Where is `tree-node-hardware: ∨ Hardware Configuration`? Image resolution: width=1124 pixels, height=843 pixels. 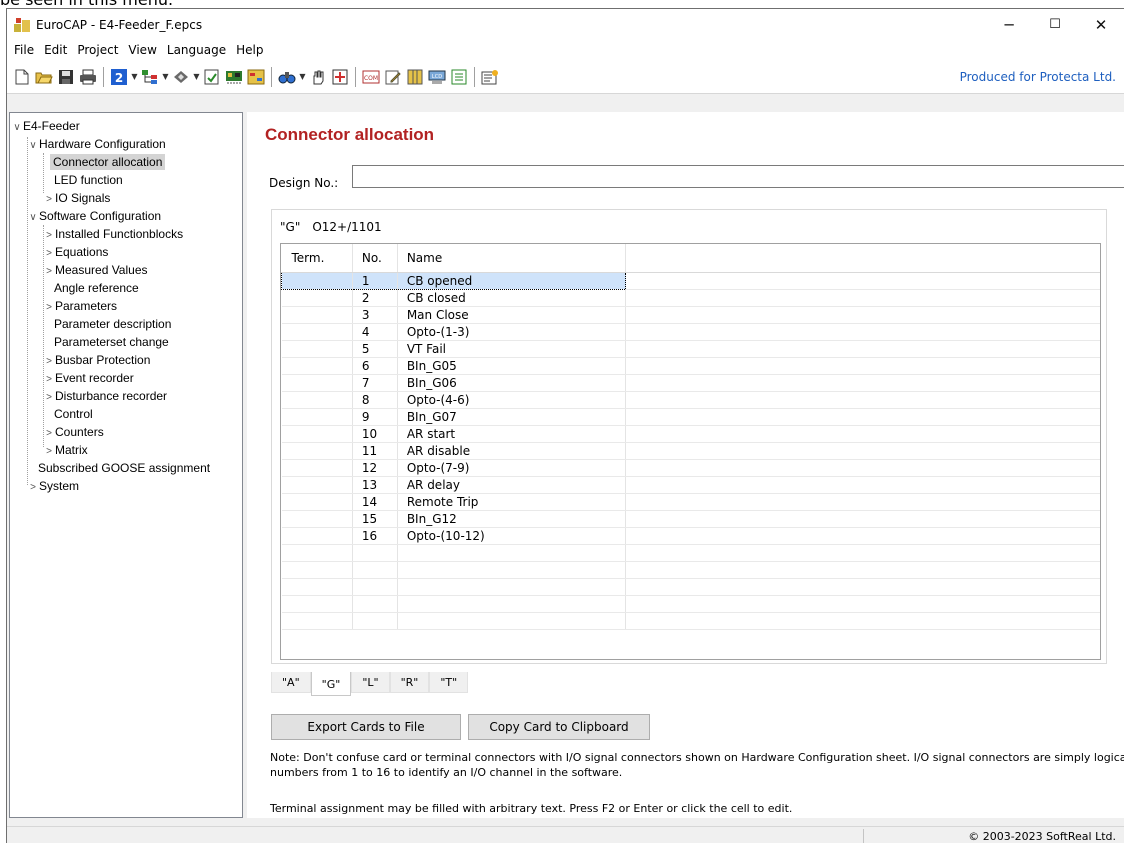
tree-node-hardware: ∨ Hardware Configuration is located at coordinates (96, 144).